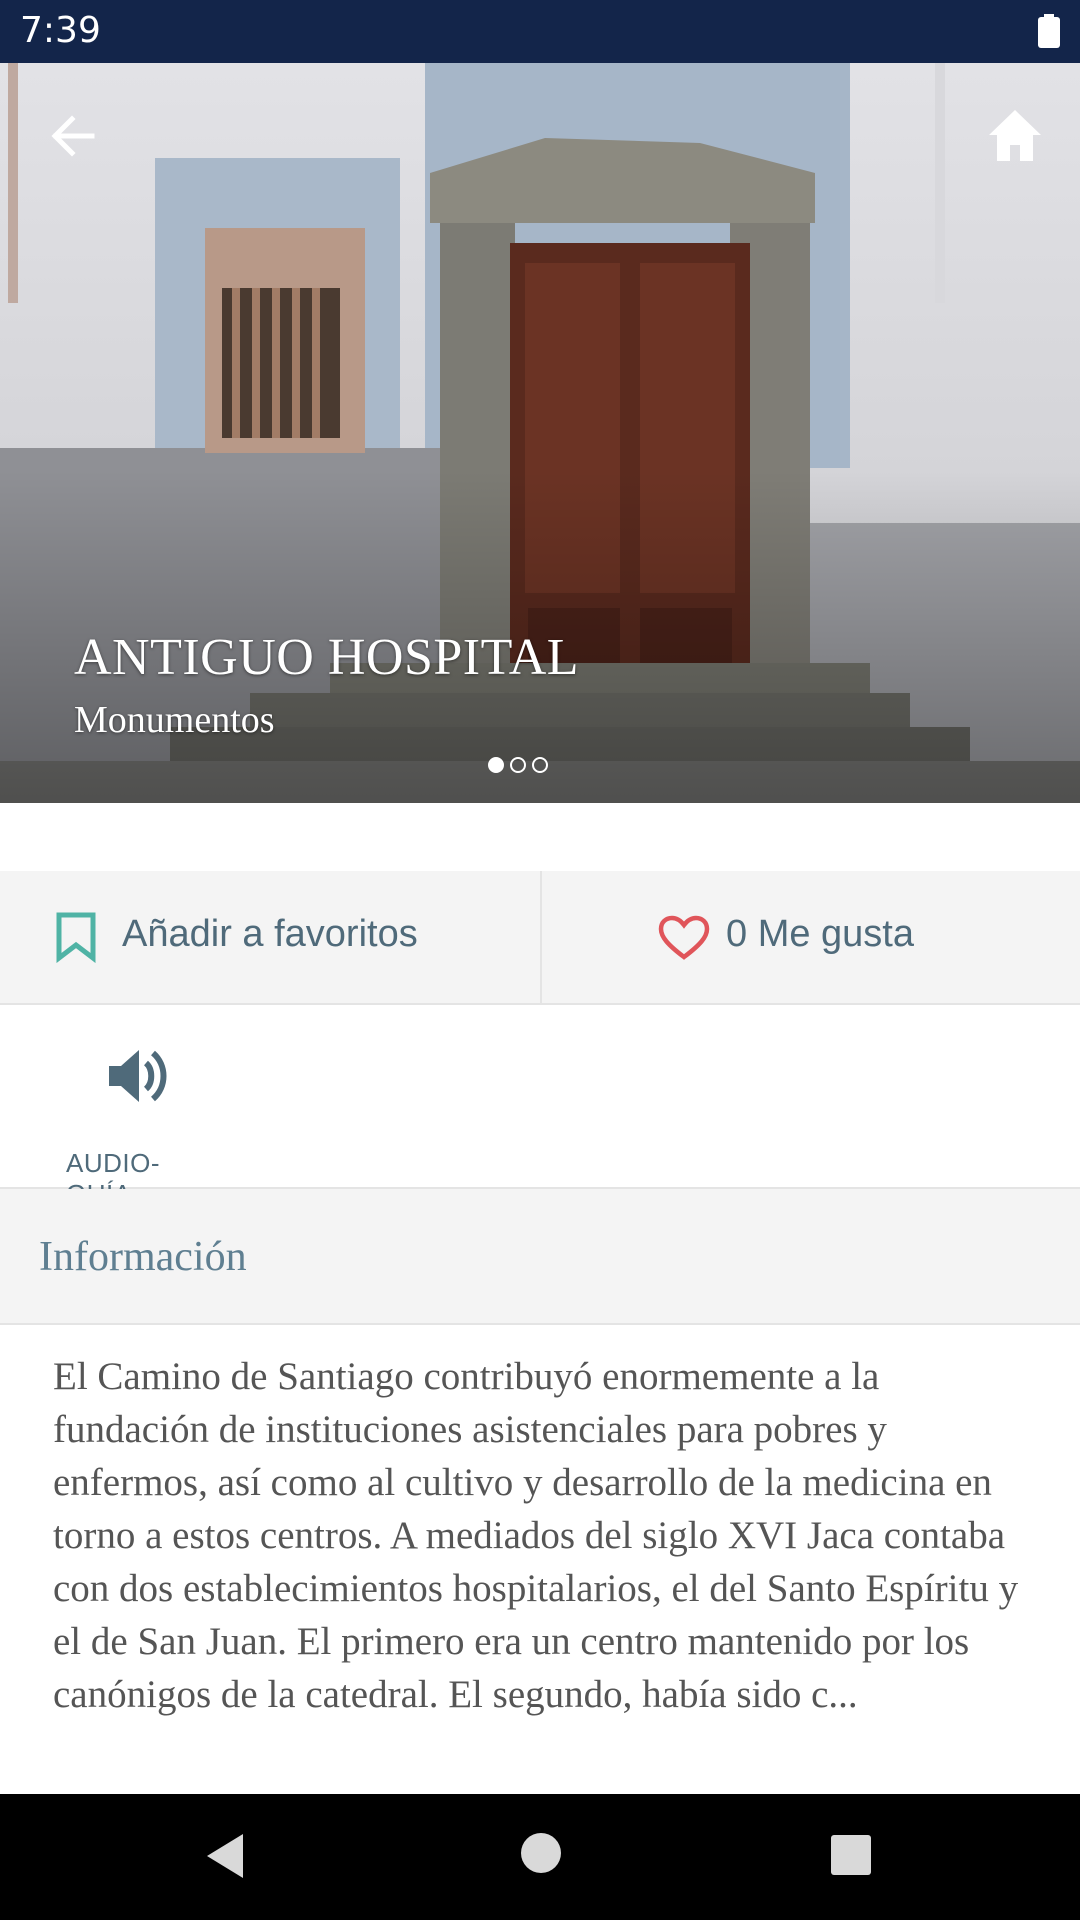  Describe the element at coordinates (540, 1107) in the screenshot. I see `media-section: AUDIO-GUÍA` at that location.